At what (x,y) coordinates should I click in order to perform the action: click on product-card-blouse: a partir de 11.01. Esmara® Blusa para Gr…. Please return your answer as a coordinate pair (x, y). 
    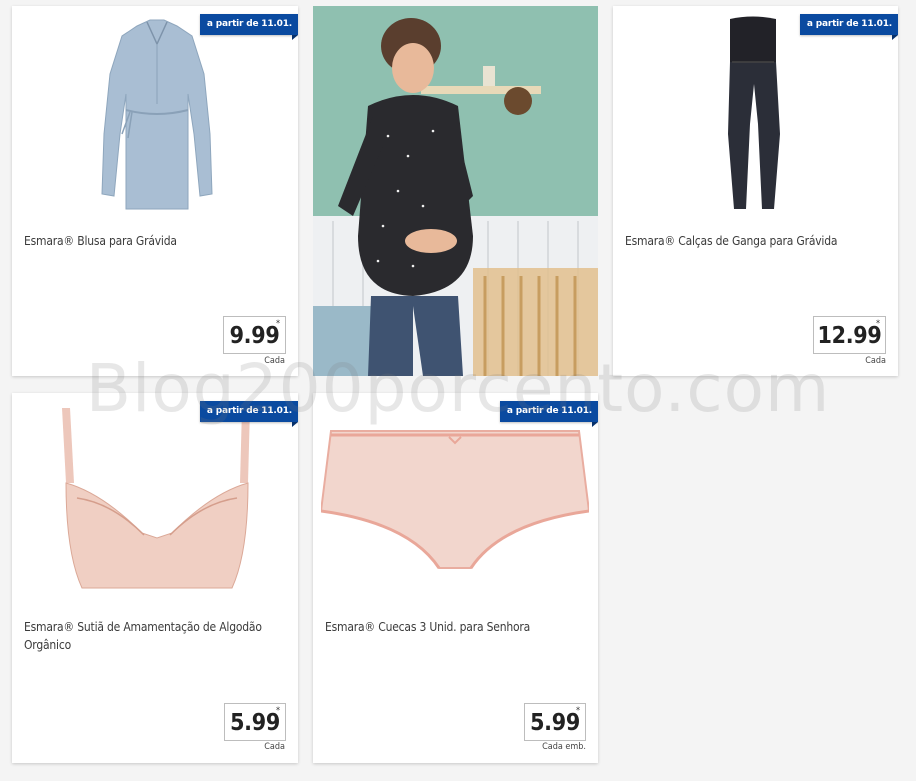
    Looking at the image, I should click on (155, 191).